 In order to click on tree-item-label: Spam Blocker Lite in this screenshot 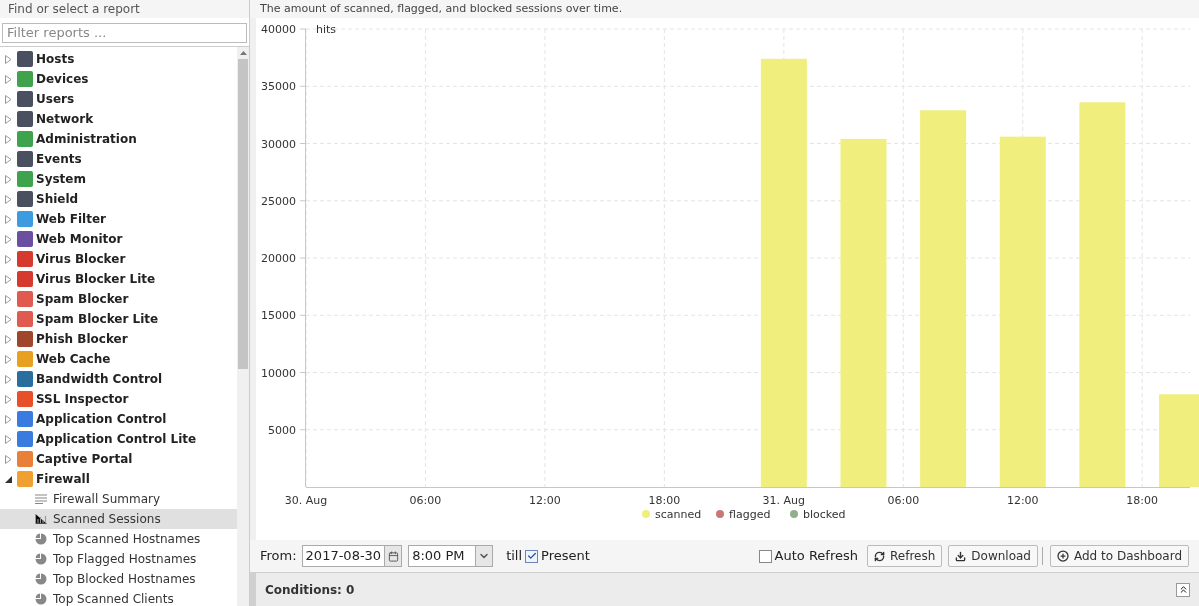, I will do `click(97, 319)`.